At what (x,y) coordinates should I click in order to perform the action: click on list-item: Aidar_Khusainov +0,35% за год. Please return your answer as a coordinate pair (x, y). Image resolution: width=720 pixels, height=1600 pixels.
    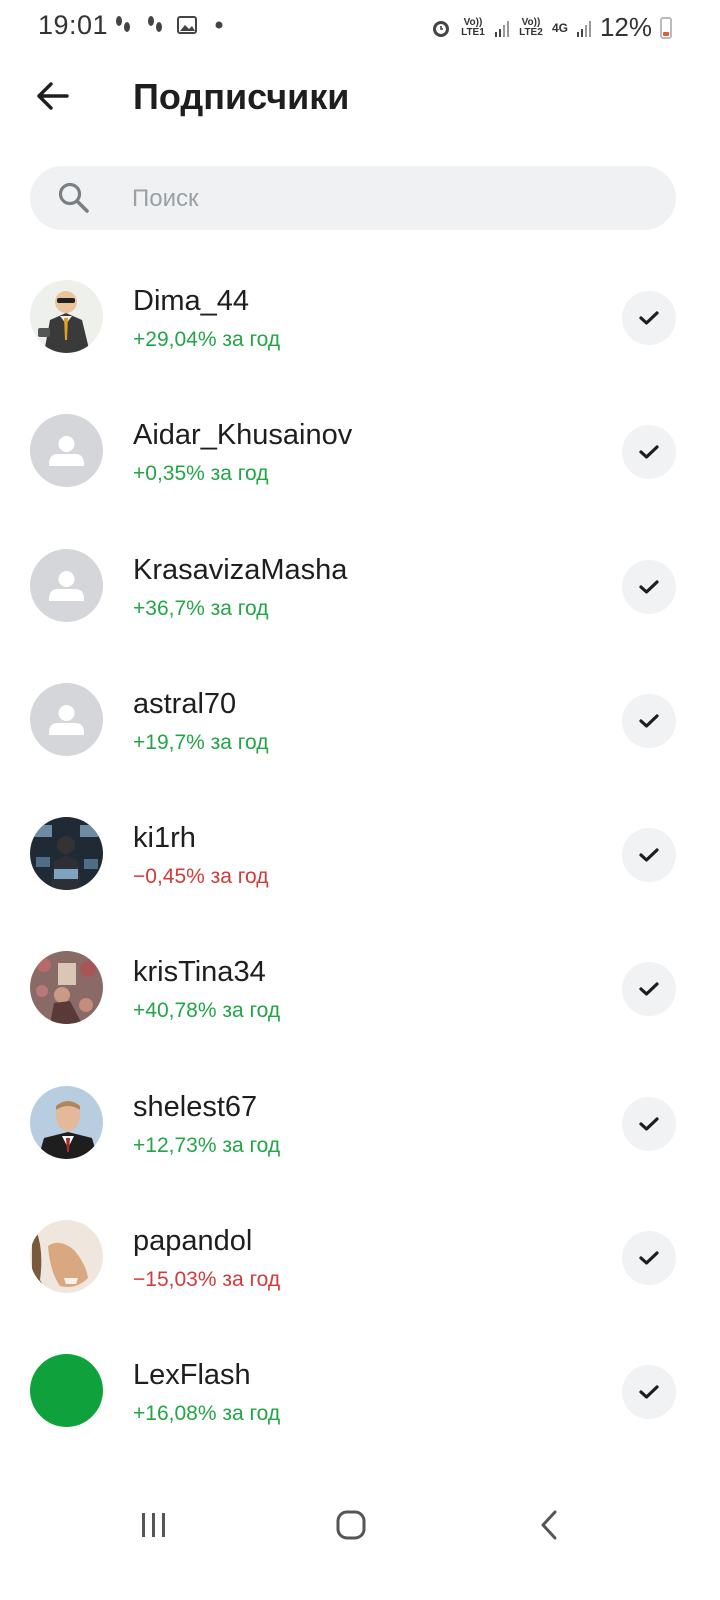
    Looking at the image, I should click on (360, 451).